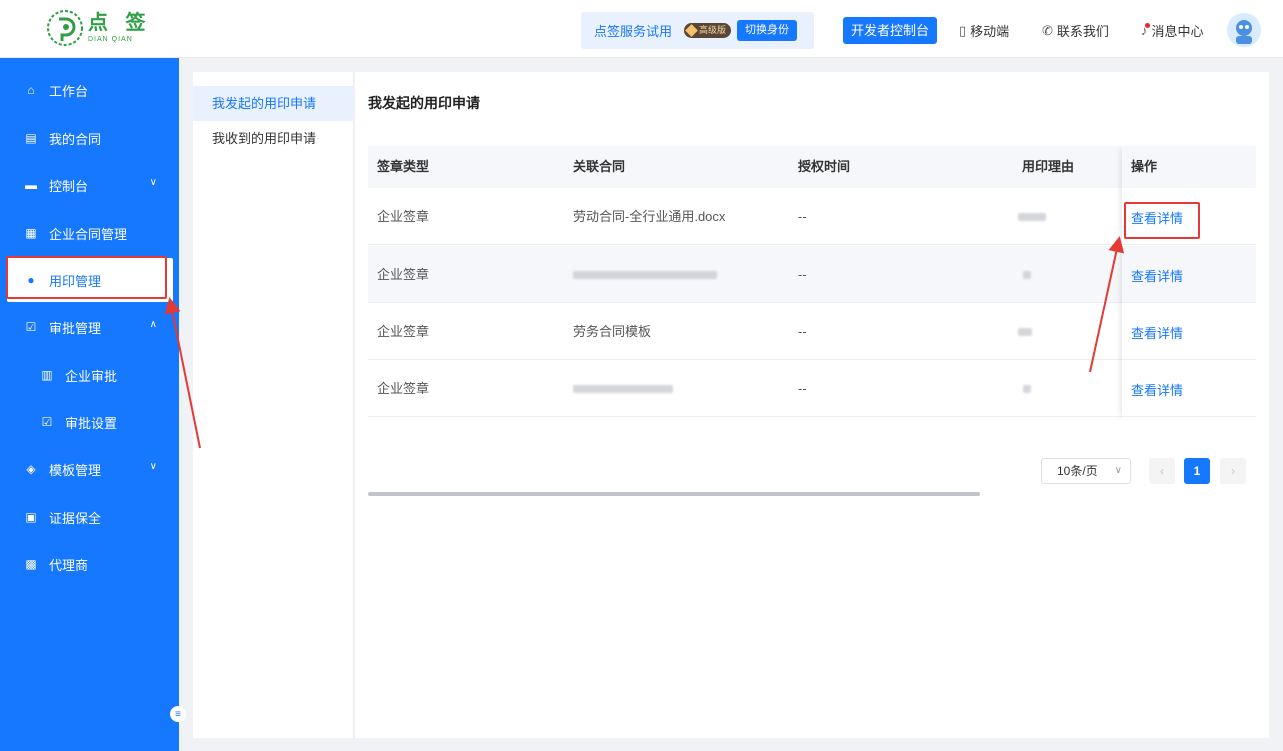 The image size is (1283, 751). Describe the element at coordinates (31, 280) in the screenshot. I see `seal-user-icon: ●` at that location.